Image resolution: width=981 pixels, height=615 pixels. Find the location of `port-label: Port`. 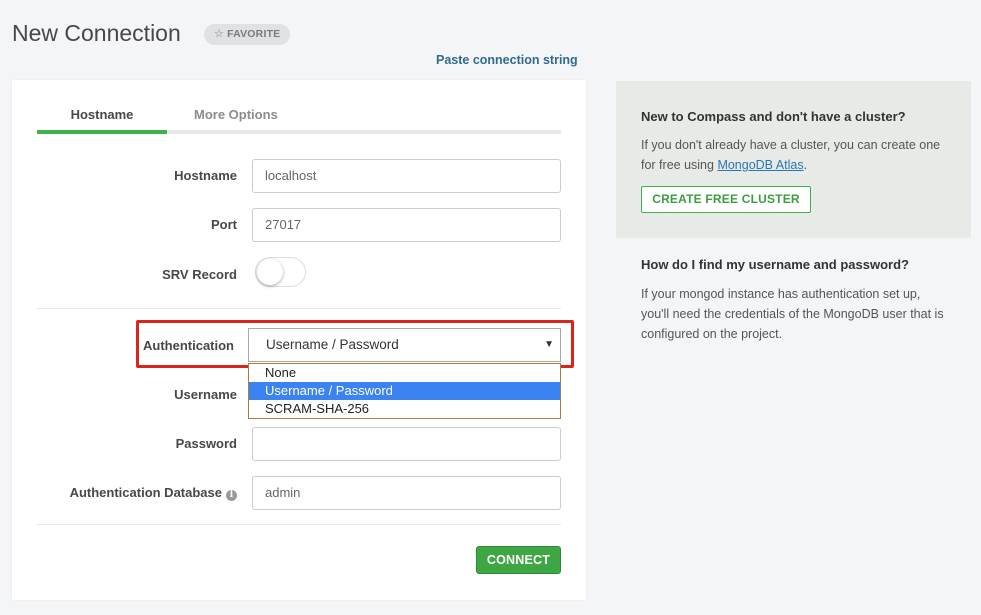

port-label: Port is located at coordinates (224, 224).